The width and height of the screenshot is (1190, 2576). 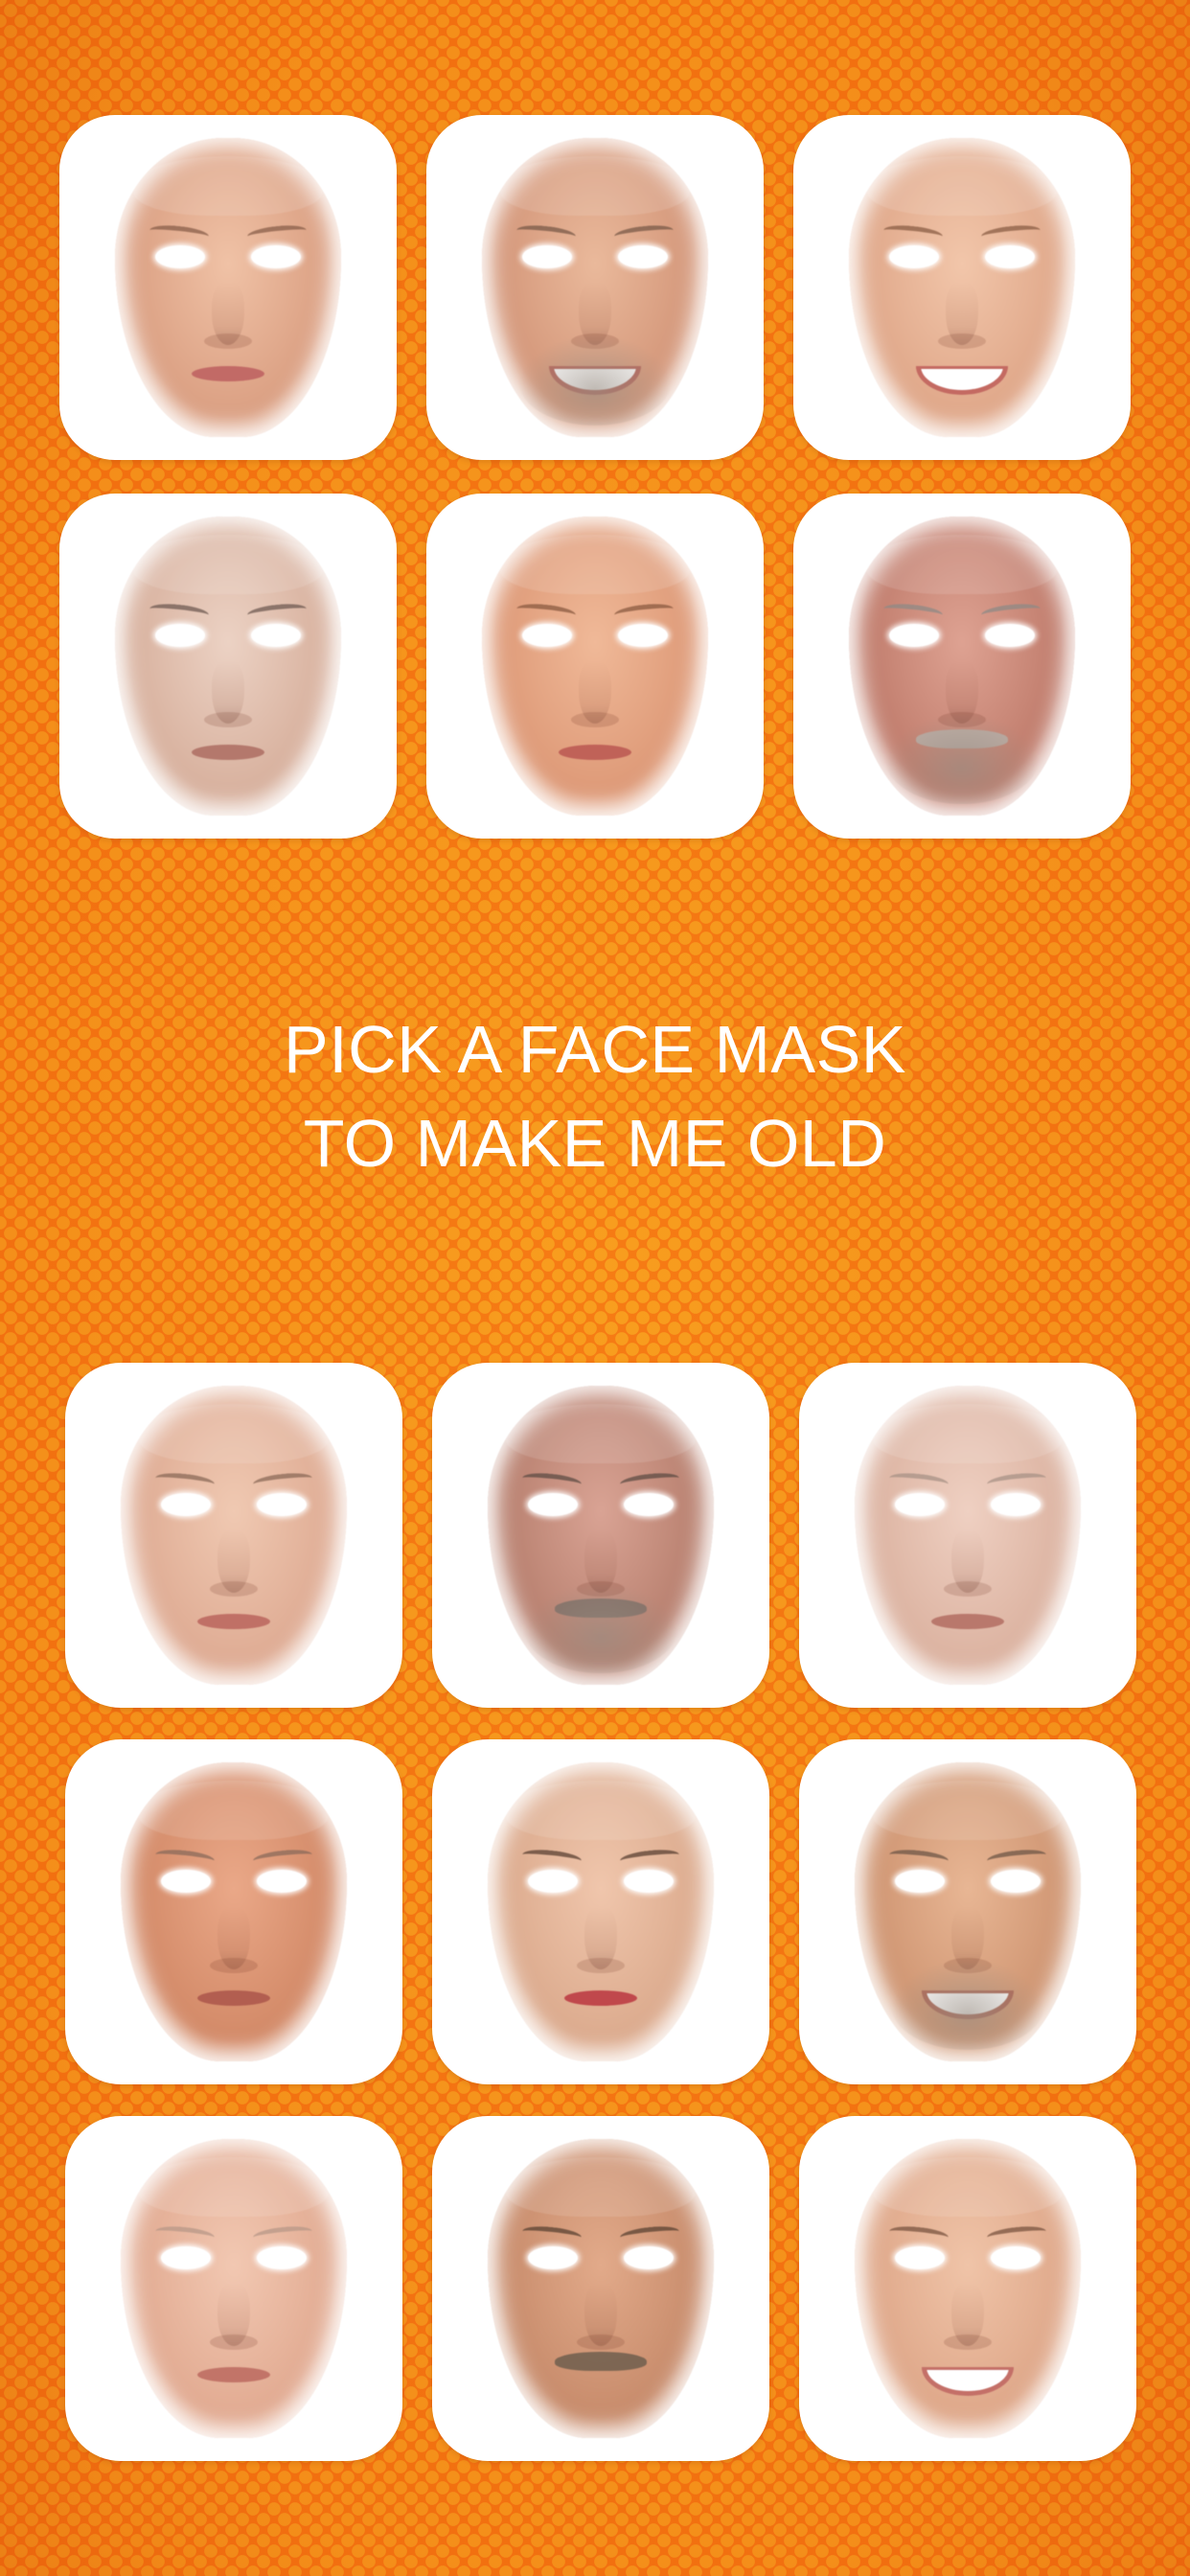 I want to click on face-mask-man-beard-smiling-icon, so click(x=968, y=1911).